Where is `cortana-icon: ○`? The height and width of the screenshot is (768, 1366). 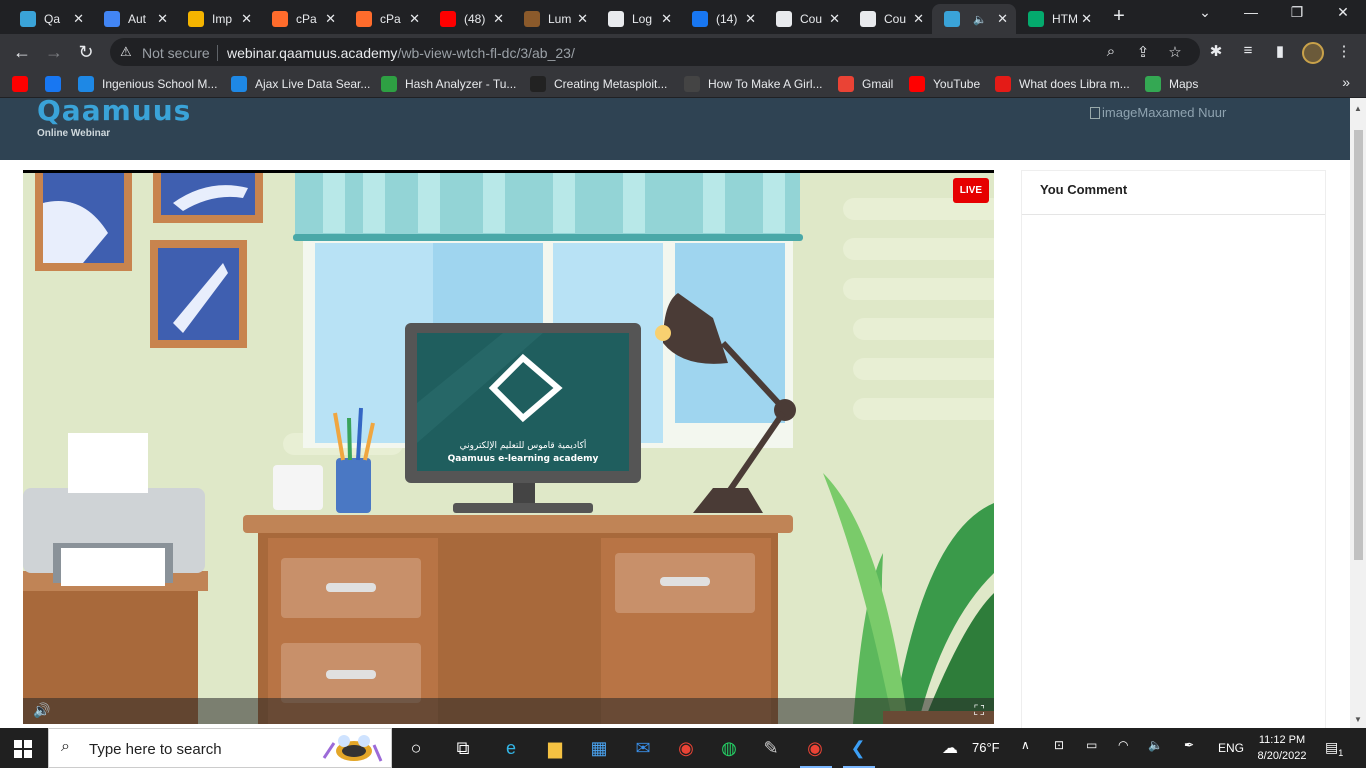 cortana-icon: ○ is located at coordinates (416, 748).